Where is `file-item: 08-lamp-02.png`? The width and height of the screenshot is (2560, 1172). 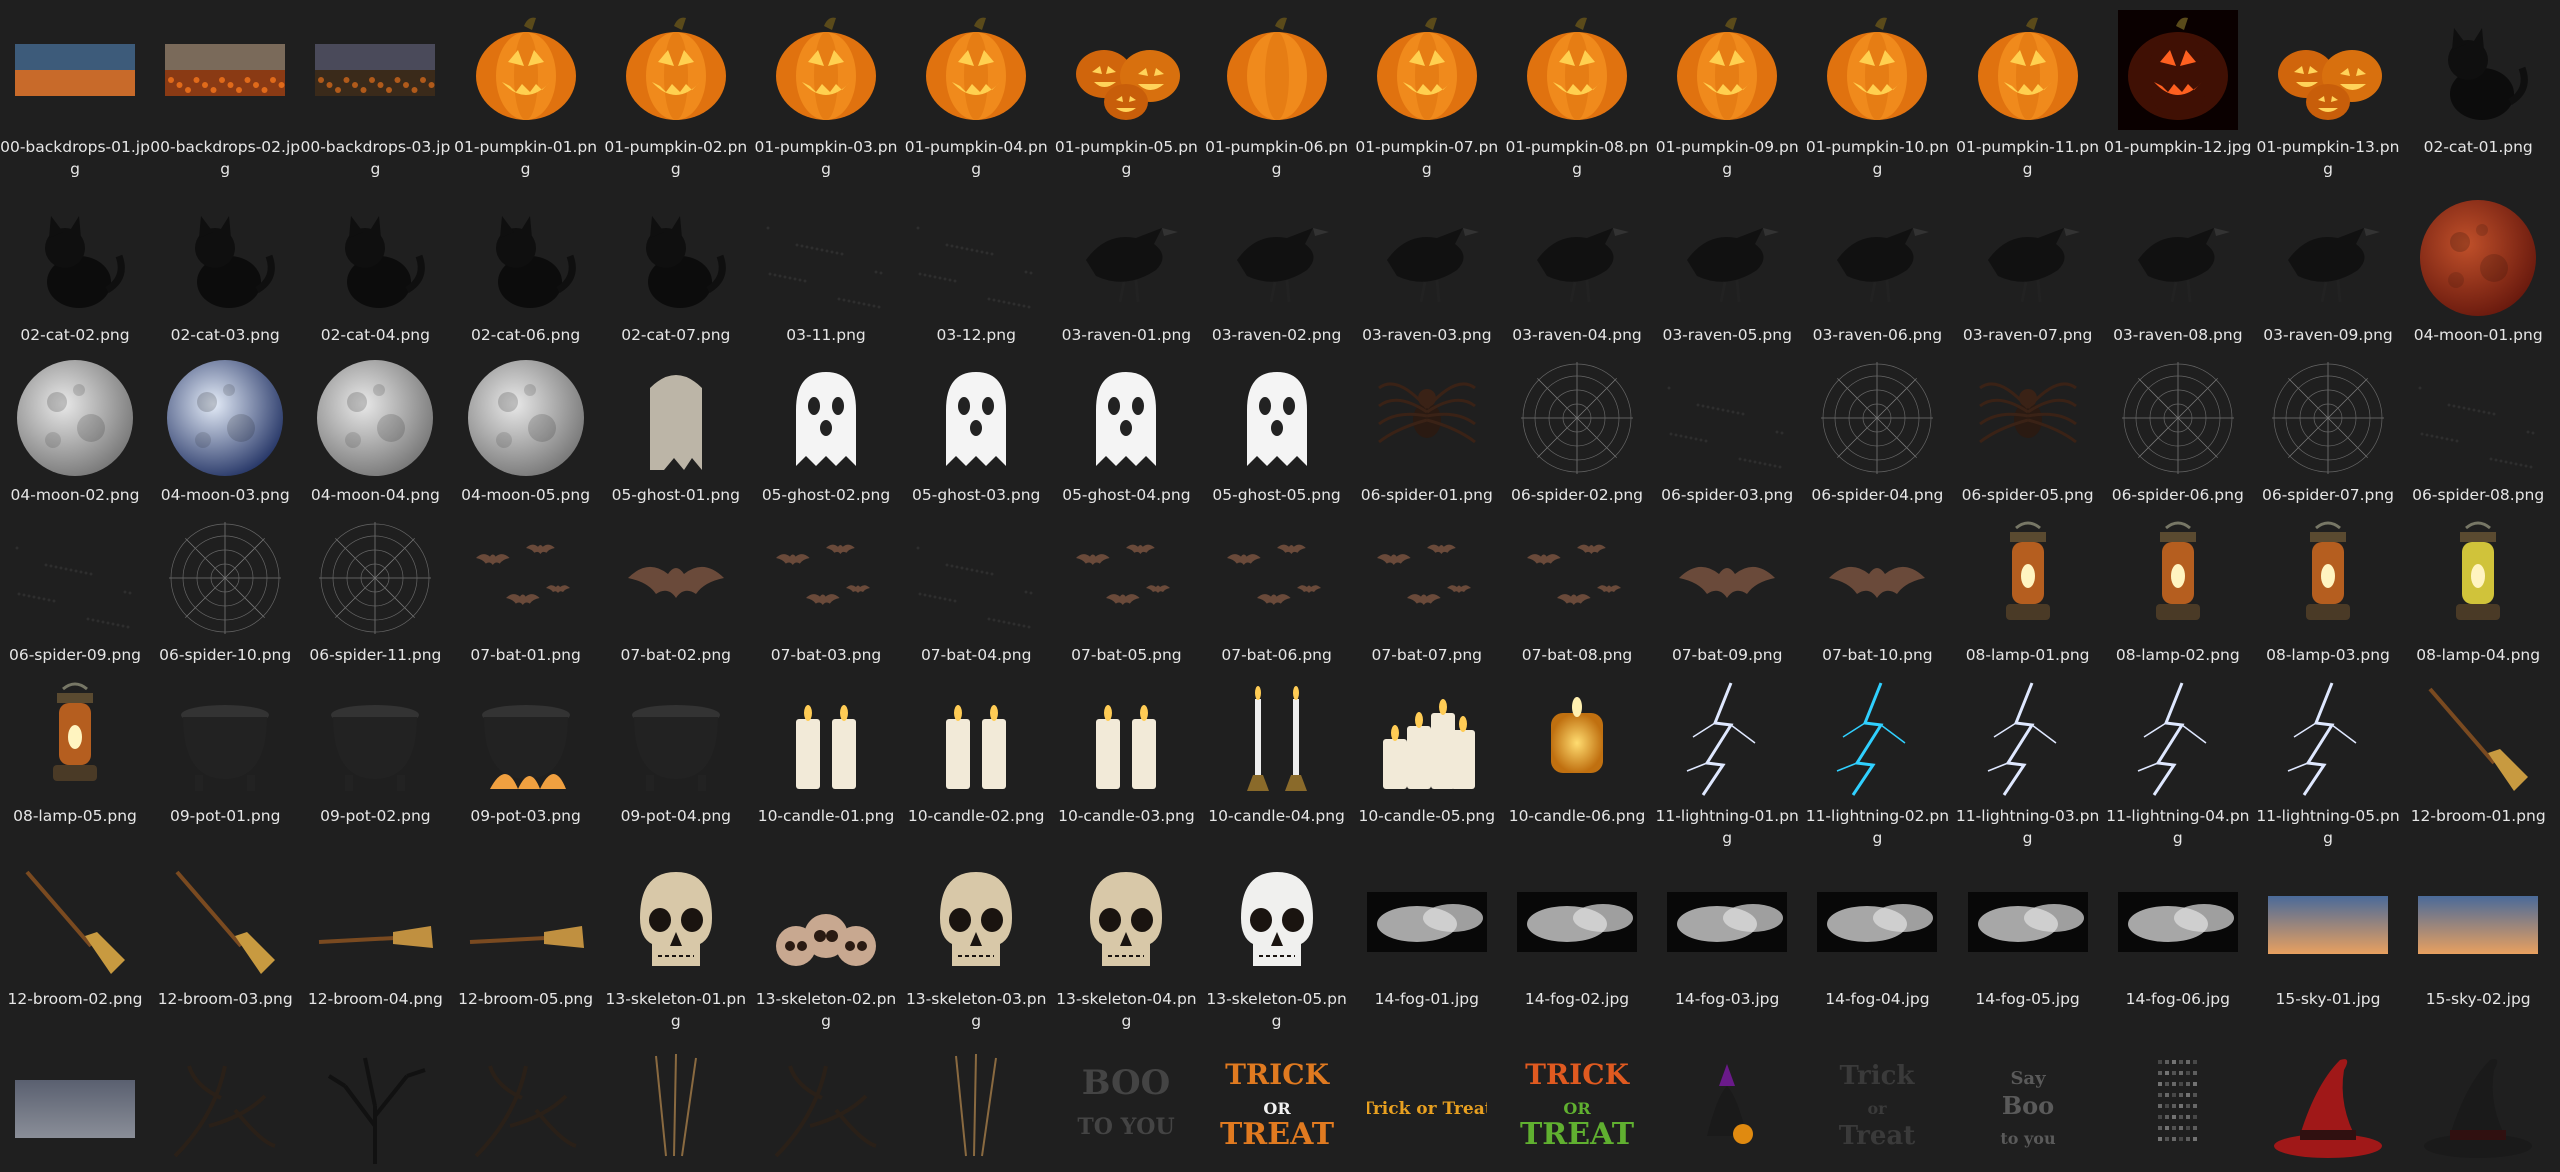 file-item: 08-lamp-02.png is located at coordinates (2178, 598).